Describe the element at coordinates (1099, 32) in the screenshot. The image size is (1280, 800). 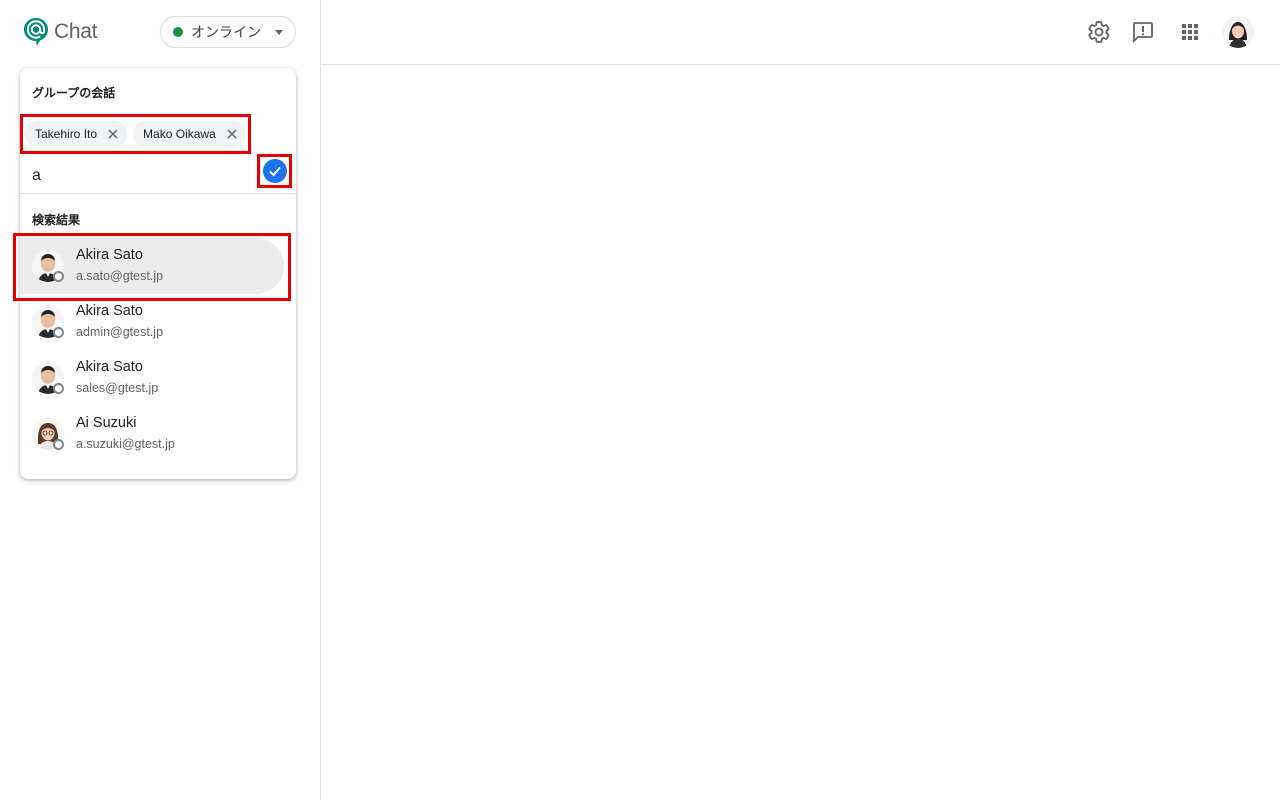
I see `settings-icon` at that location.